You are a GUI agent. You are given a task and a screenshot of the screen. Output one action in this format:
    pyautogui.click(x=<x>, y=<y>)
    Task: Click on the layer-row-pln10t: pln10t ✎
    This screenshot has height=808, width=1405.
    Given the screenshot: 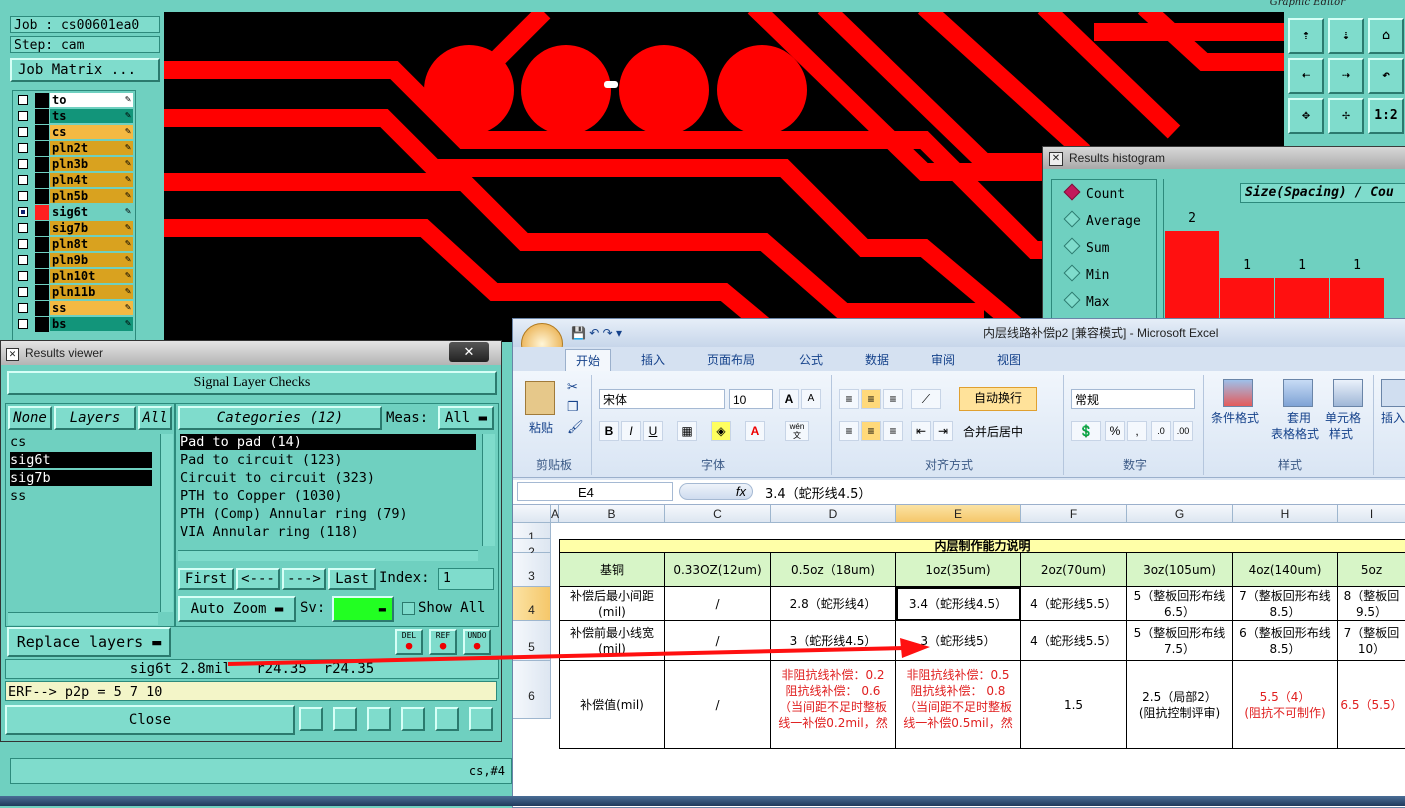 What is the action you would take?
    pyautogui.click(x=75, y=276)
    